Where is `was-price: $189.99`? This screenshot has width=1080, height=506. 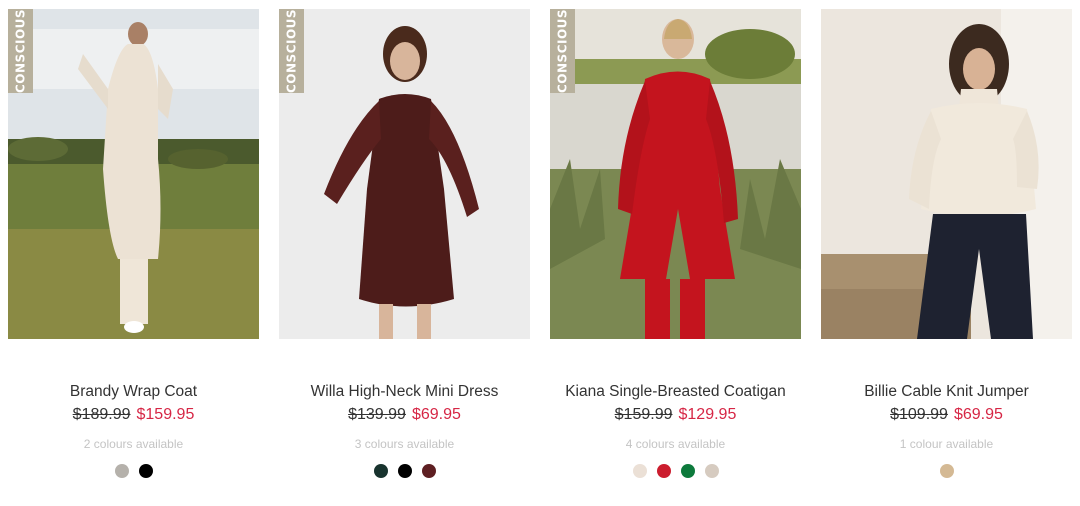
was-price: $189.99 is located at coordinates (101, 414).